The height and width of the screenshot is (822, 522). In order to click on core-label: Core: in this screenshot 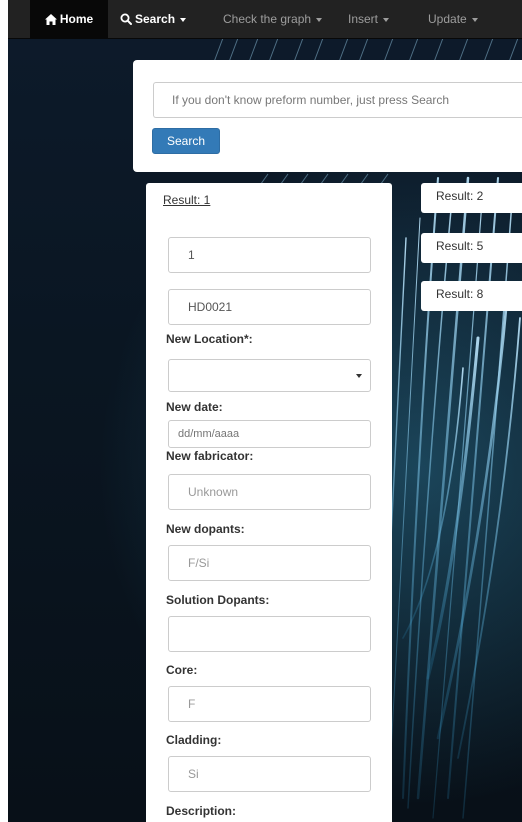, I will do `click(182, 670)`.